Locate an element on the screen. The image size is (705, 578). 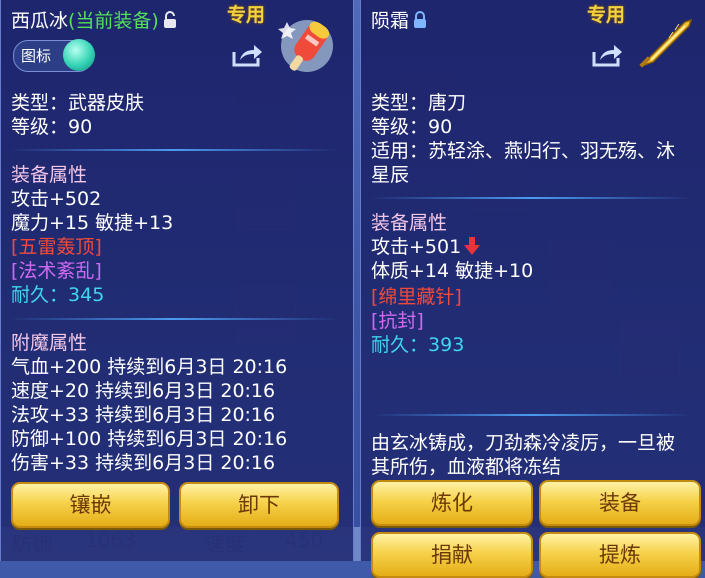
durability: 耐久：345 is located at coordinates (57, 293).